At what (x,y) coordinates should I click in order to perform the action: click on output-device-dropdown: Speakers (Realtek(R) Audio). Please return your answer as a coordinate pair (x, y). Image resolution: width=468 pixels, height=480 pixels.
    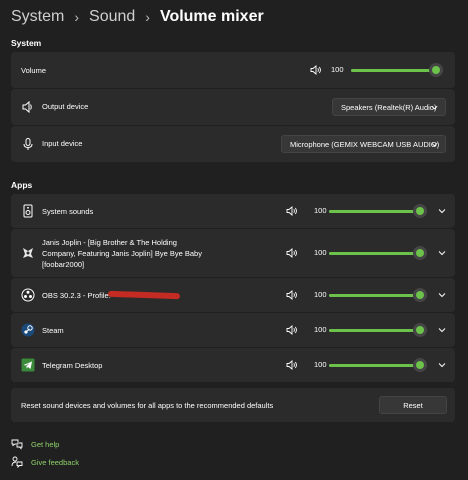
    Looking at the image, I should click on (389, 107).